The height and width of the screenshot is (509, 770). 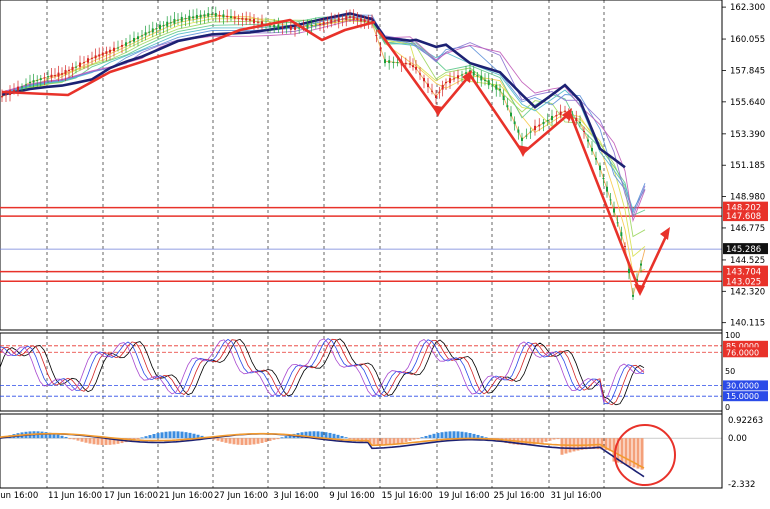 I want to click on y-tick-label: 151.185, so click(x=747, y=166).